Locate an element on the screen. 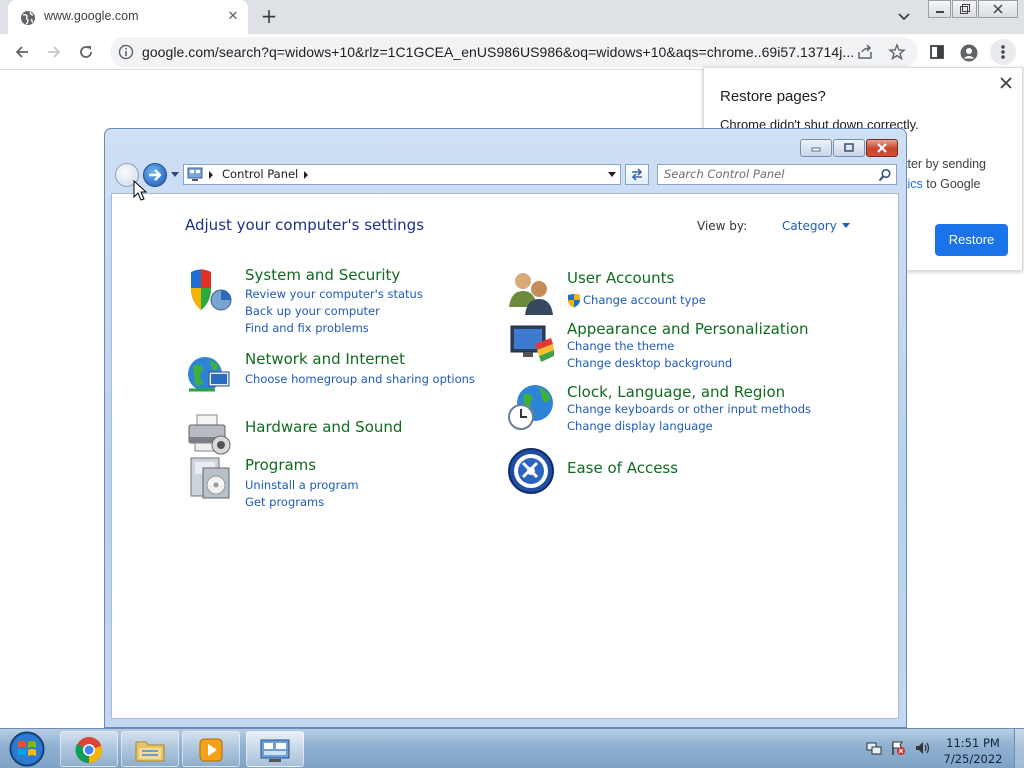  menu-button is located at coordinates (1003, 52).